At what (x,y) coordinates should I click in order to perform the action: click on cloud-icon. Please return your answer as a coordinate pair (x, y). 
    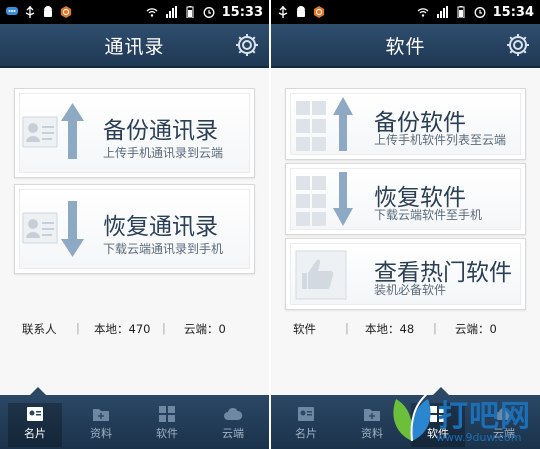
    Looking at the image, I should click on (233, 413).